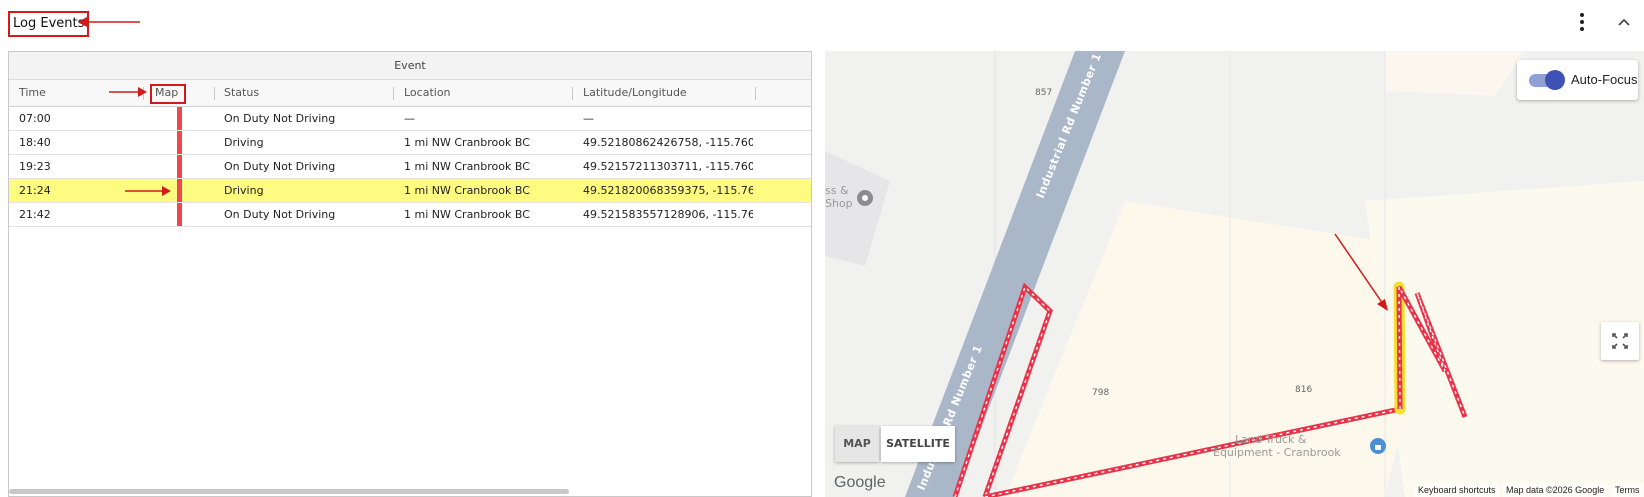 The image size is (1644, 497). What do you see at coordinates (35, 190) in the screenshot?
I see `cell-time: 21:24` at bounding box center [35, 190].